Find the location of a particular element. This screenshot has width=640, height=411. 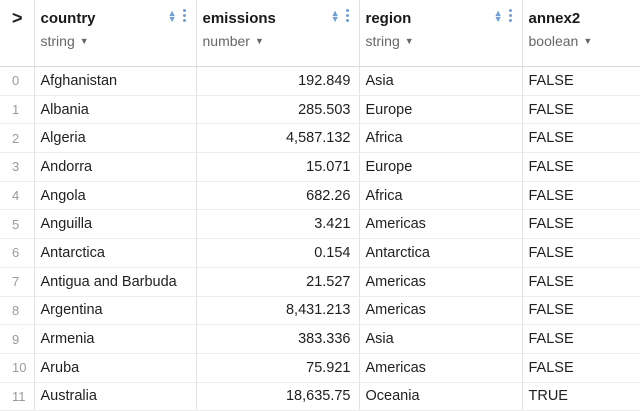

cell-emissions: 75.921 is located at coordinates (278, 368).